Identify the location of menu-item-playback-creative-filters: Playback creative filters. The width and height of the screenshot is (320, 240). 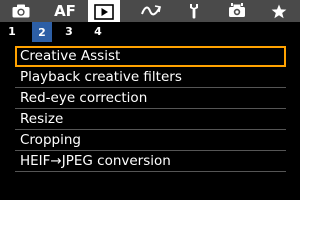
(150, 77).